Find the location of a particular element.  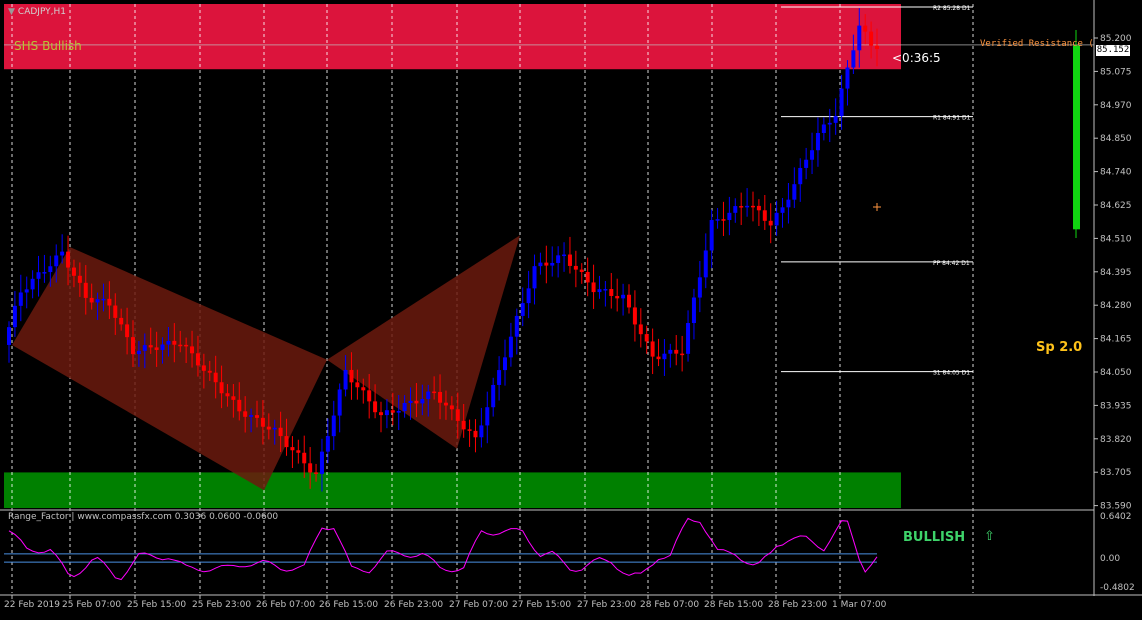

time-tick-label: 28 Feb 07:00 is located at coordinates (669, 605).